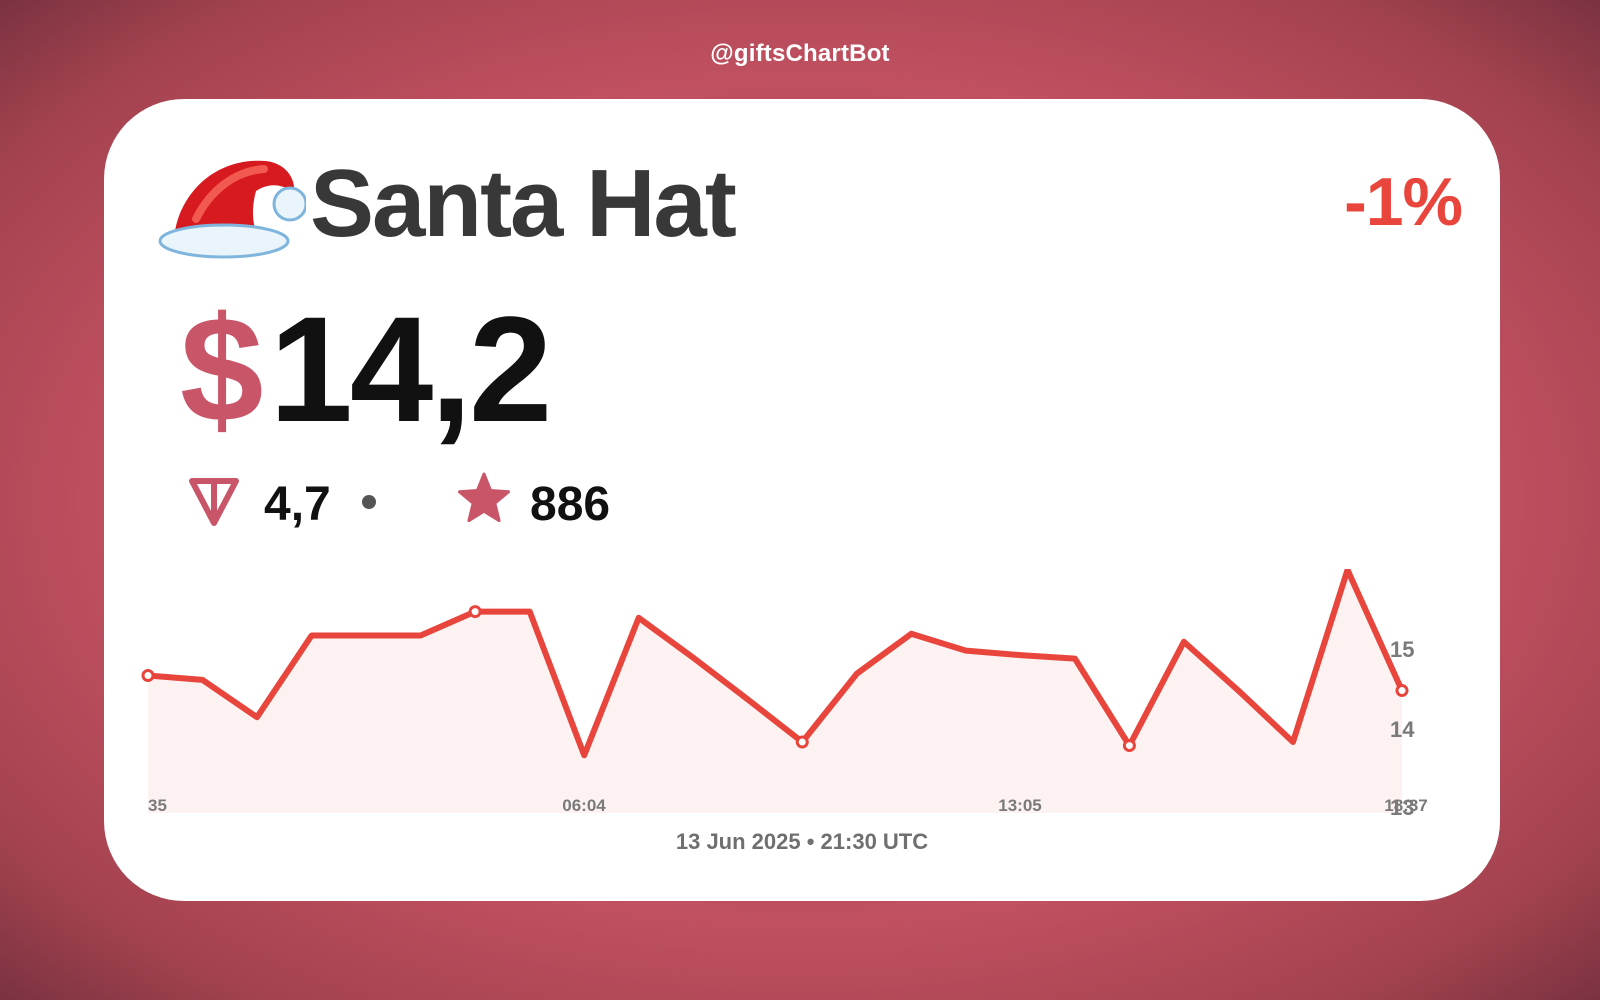  What do you see at coordinates (157, 805) in the screenshot?
I see `x-tick-label: 35` at bounding box center [157, 805].